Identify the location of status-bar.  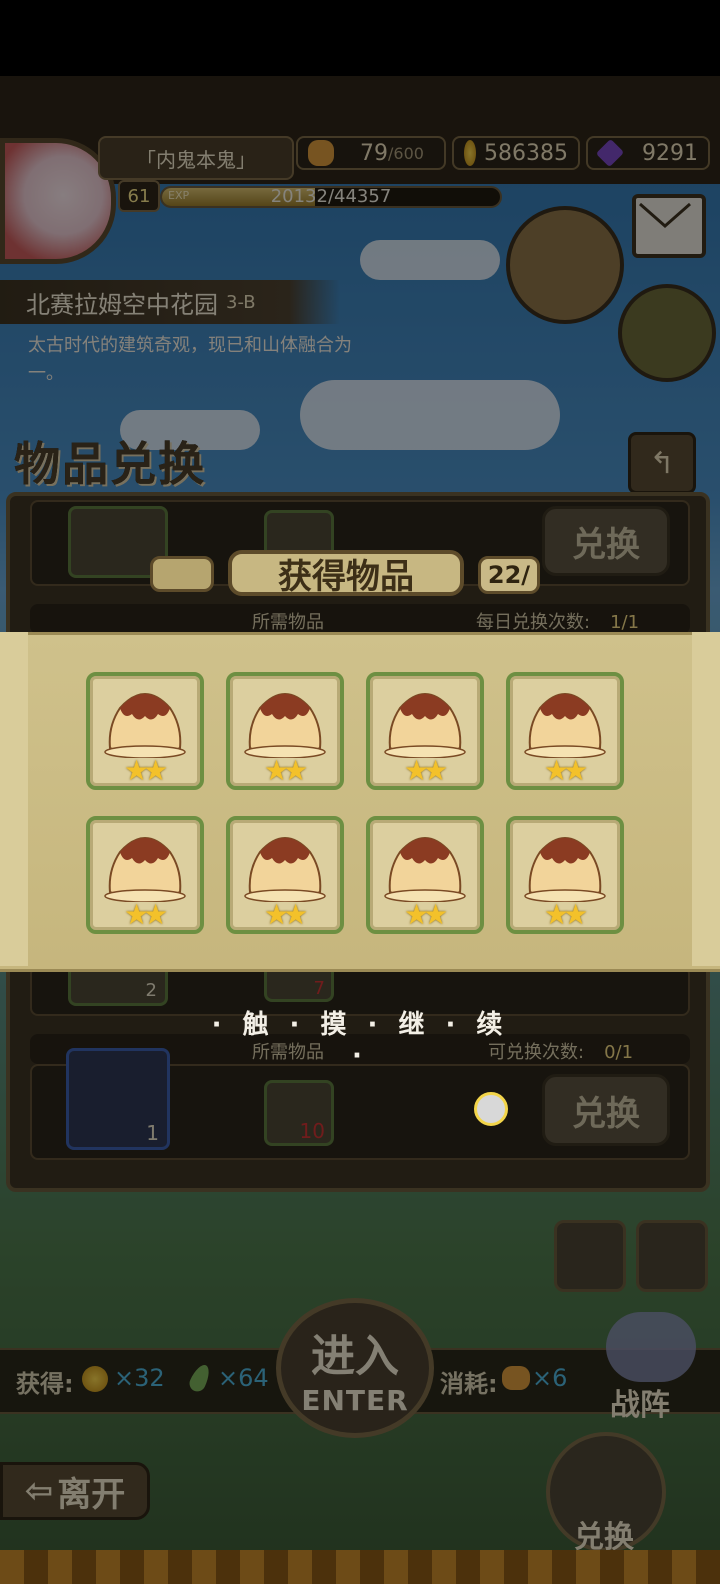
(360, 38).